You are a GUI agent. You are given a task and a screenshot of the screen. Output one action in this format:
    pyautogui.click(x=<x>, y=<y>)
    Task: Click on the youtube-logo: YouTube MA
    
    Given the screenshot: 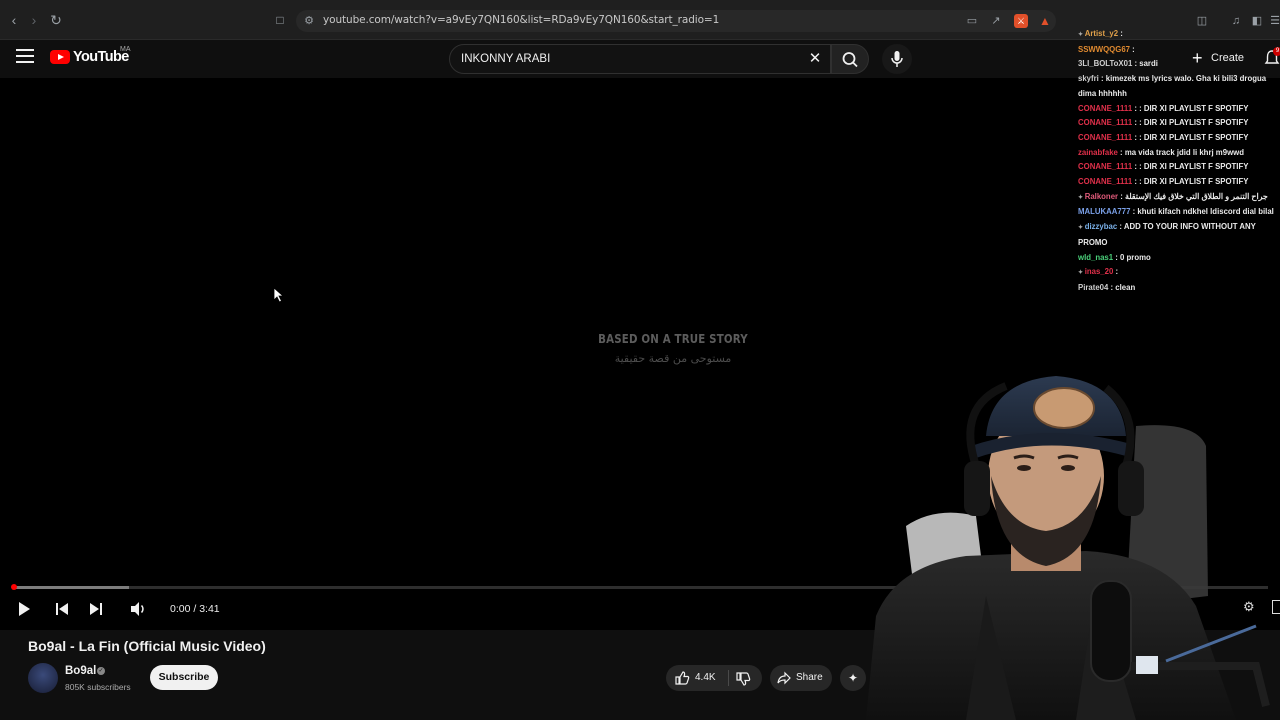 What is the action you would take?
    pyautogui.click(x=95, y=57)
    